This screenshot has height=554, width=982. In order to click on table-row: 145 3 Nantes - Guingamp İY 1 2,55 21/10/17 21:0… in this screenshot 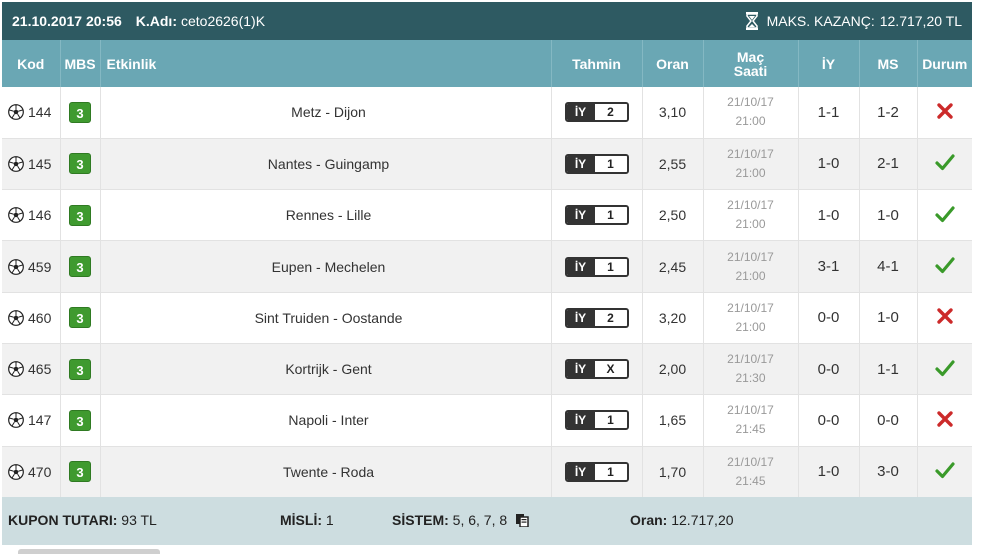, I will do `click(487, 164)`.